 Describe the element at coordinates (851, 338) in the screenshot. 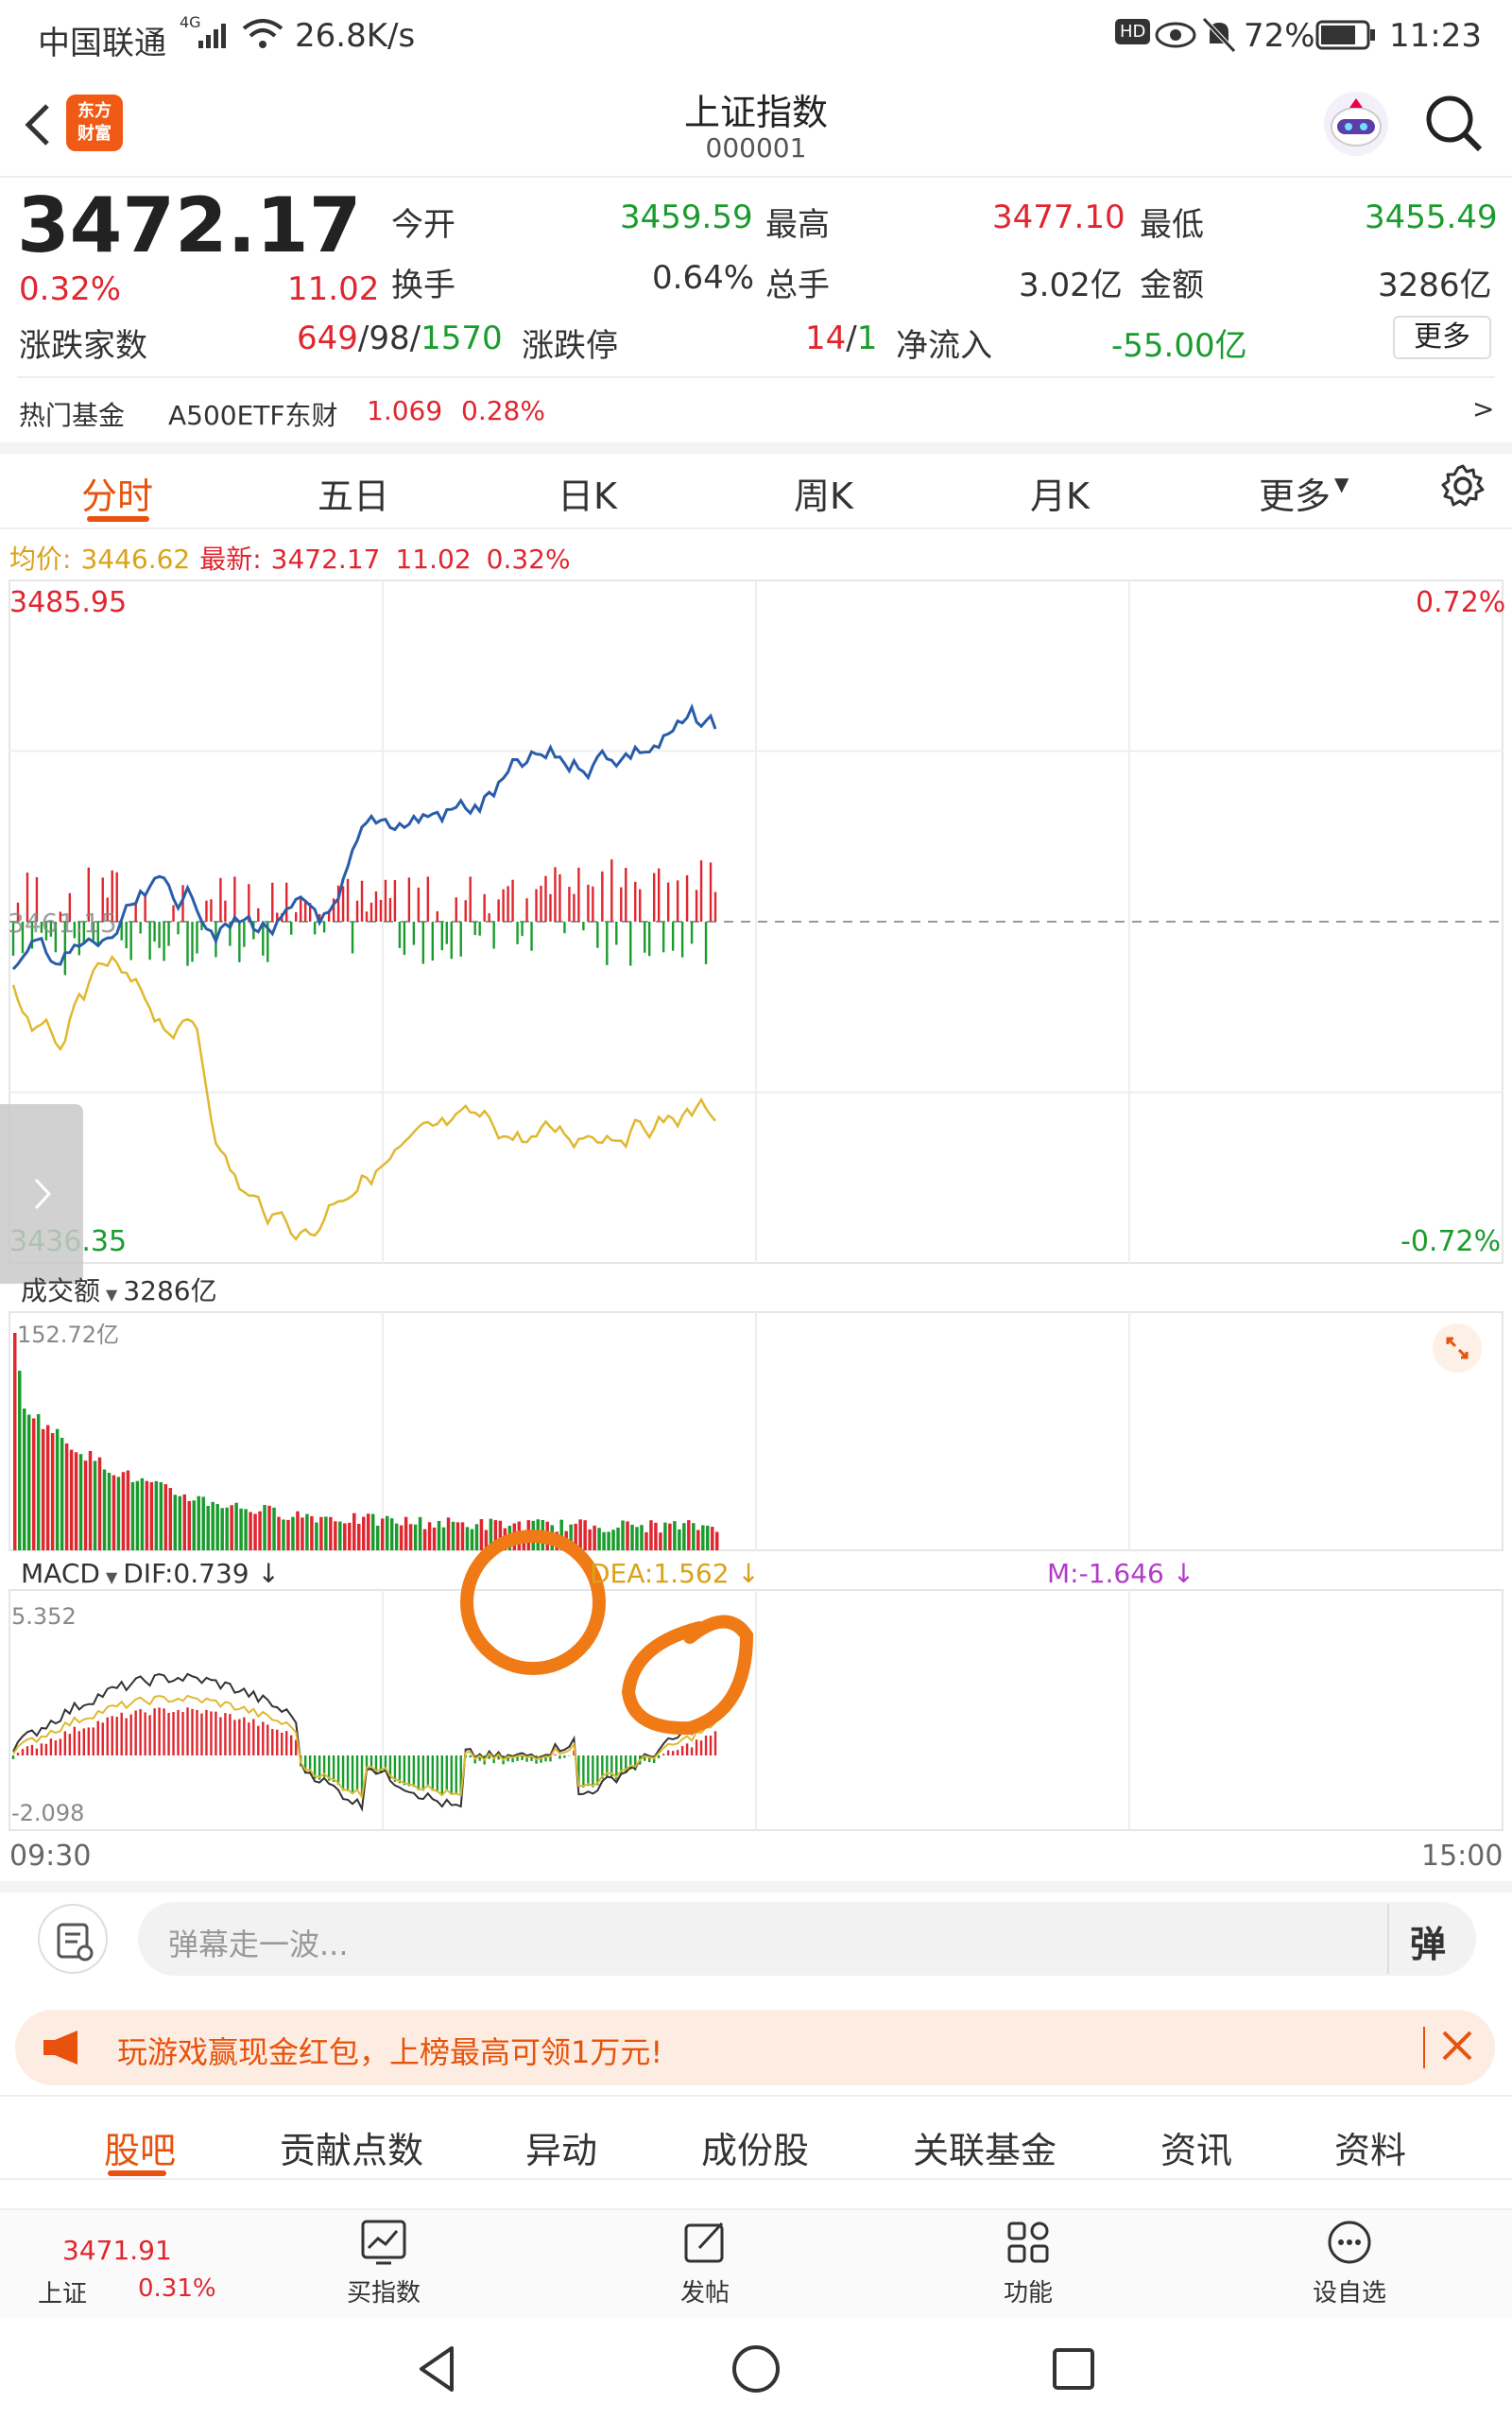

I see `limit-sep: /` at that location.